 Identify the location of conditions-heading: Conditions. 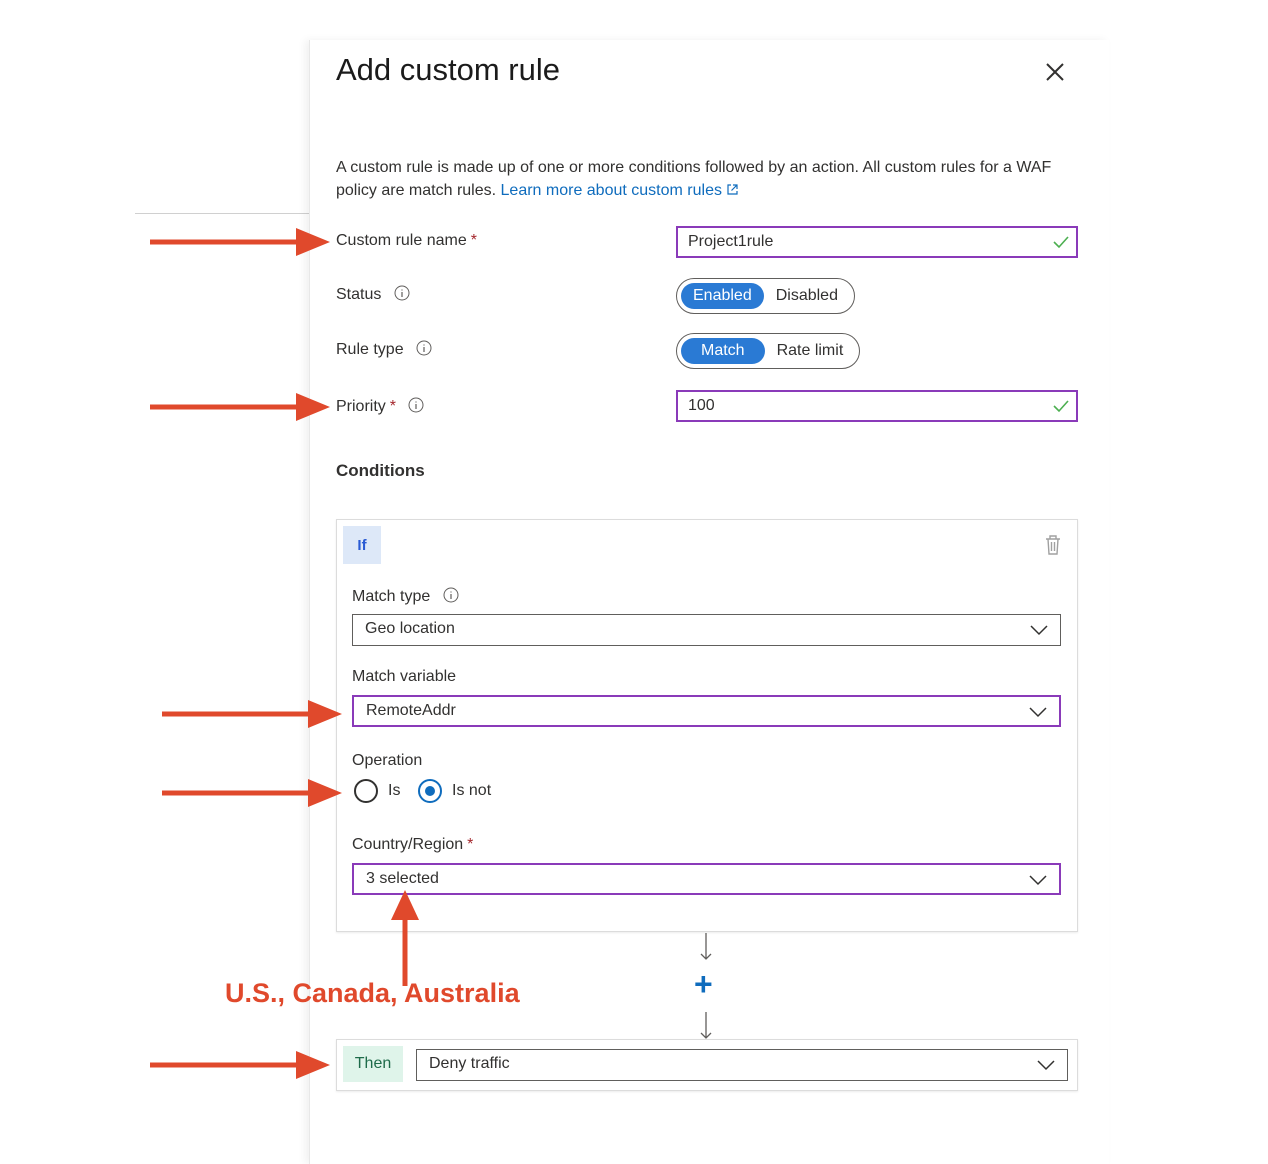
(380, 470).